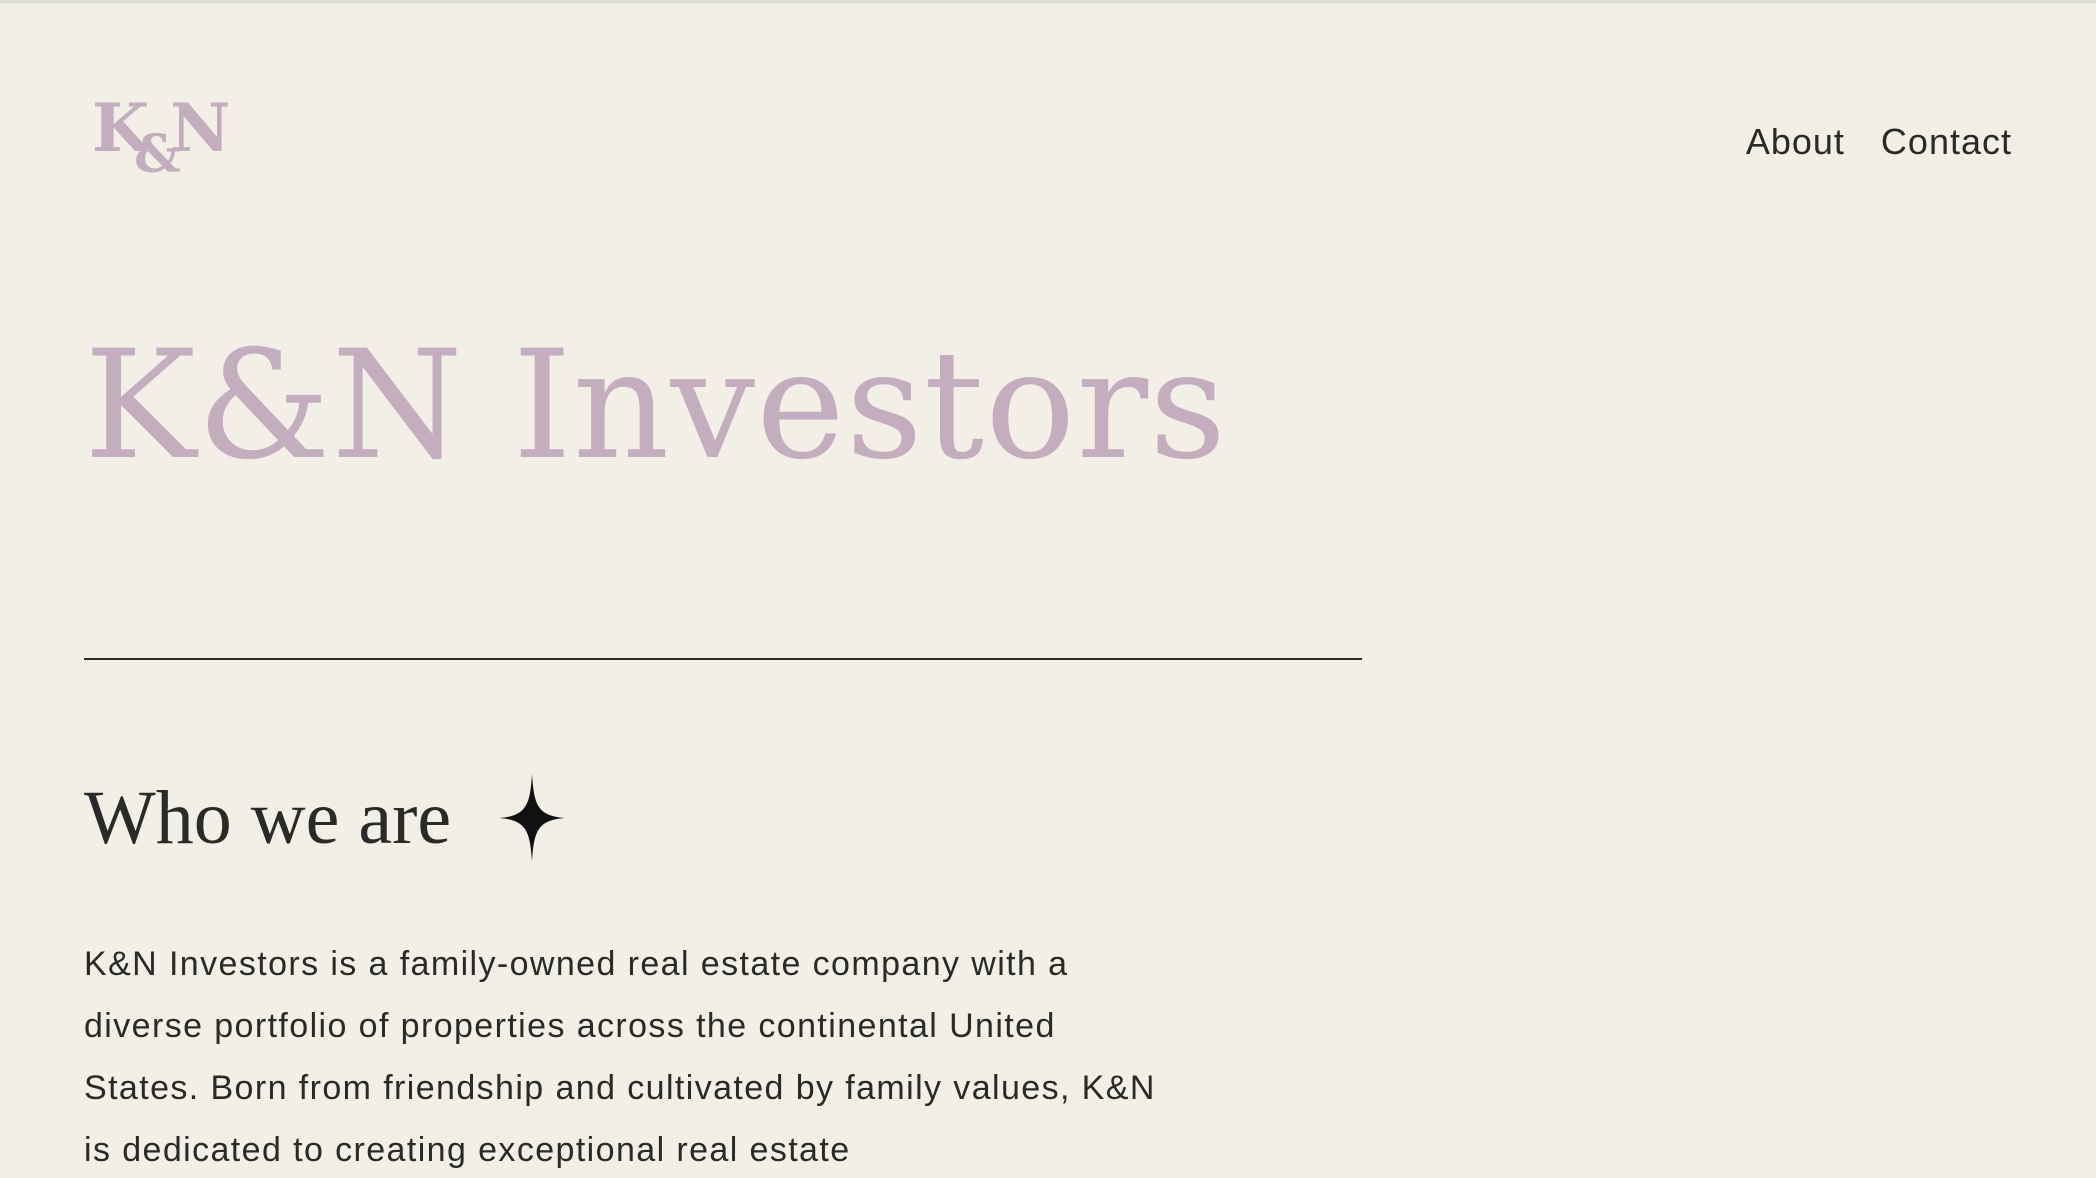  What do you see at coordinates (1879, 142) in the screenshot?
I see `main-nav: About Contact` at bounding box center [1879, 142].